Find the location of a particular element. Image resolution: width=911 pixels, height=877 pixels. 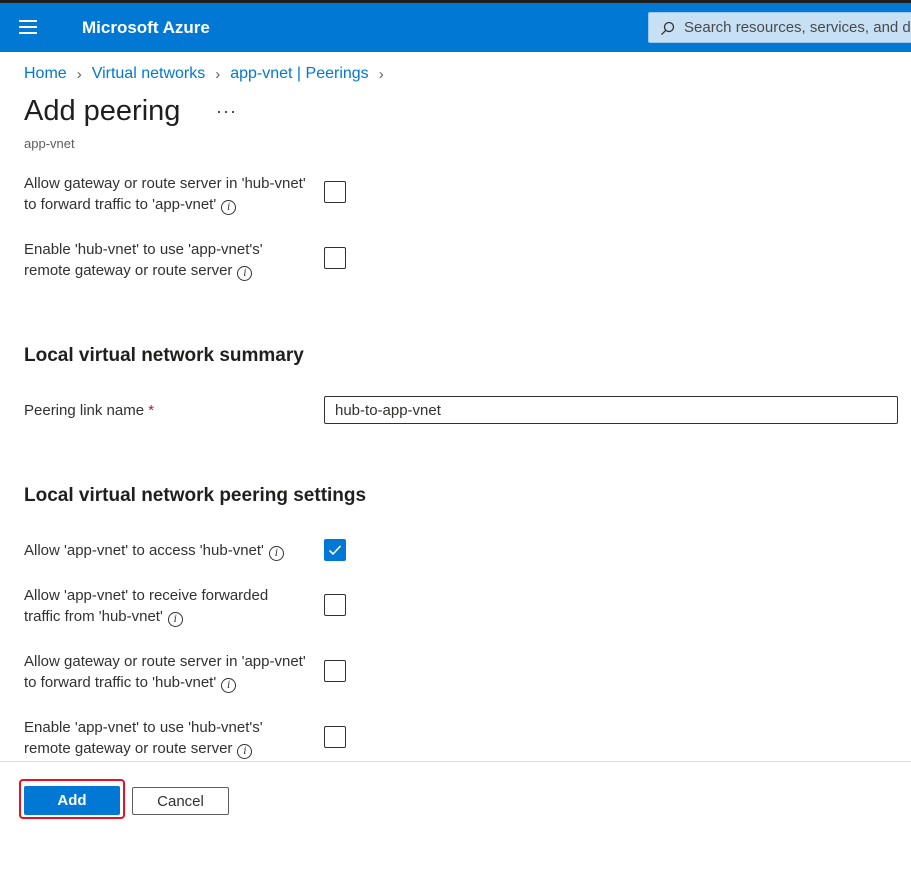

cancel-button: Cancel is located at coordinates (180, 801).